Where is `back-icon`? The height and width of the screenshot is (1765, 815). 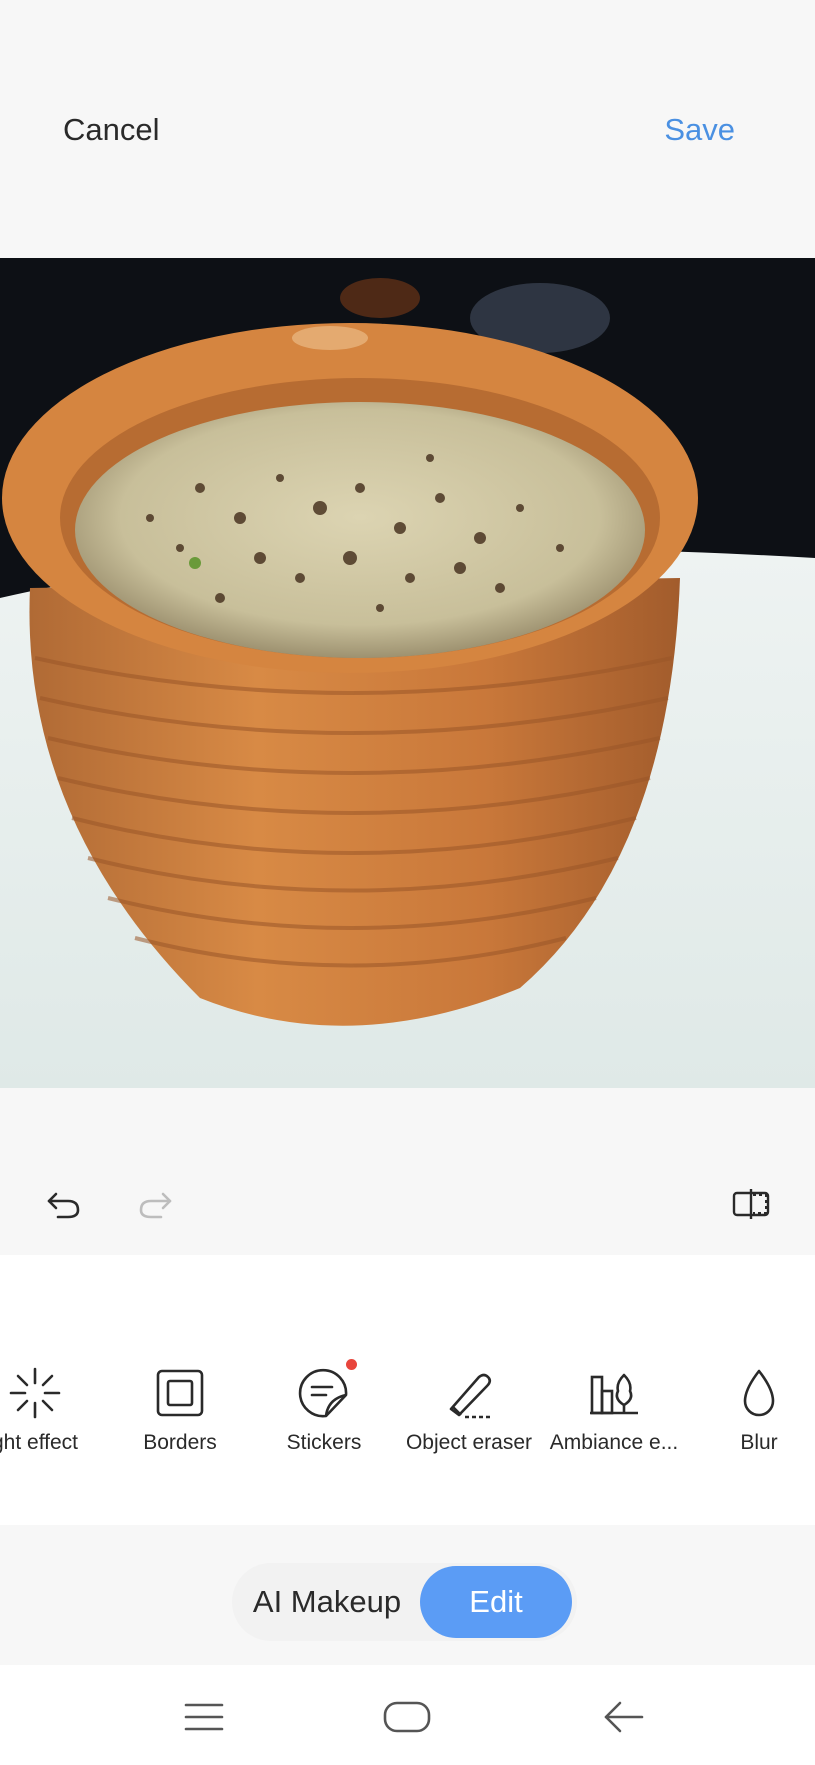 back-icon is located at coordinates (623, 1717).